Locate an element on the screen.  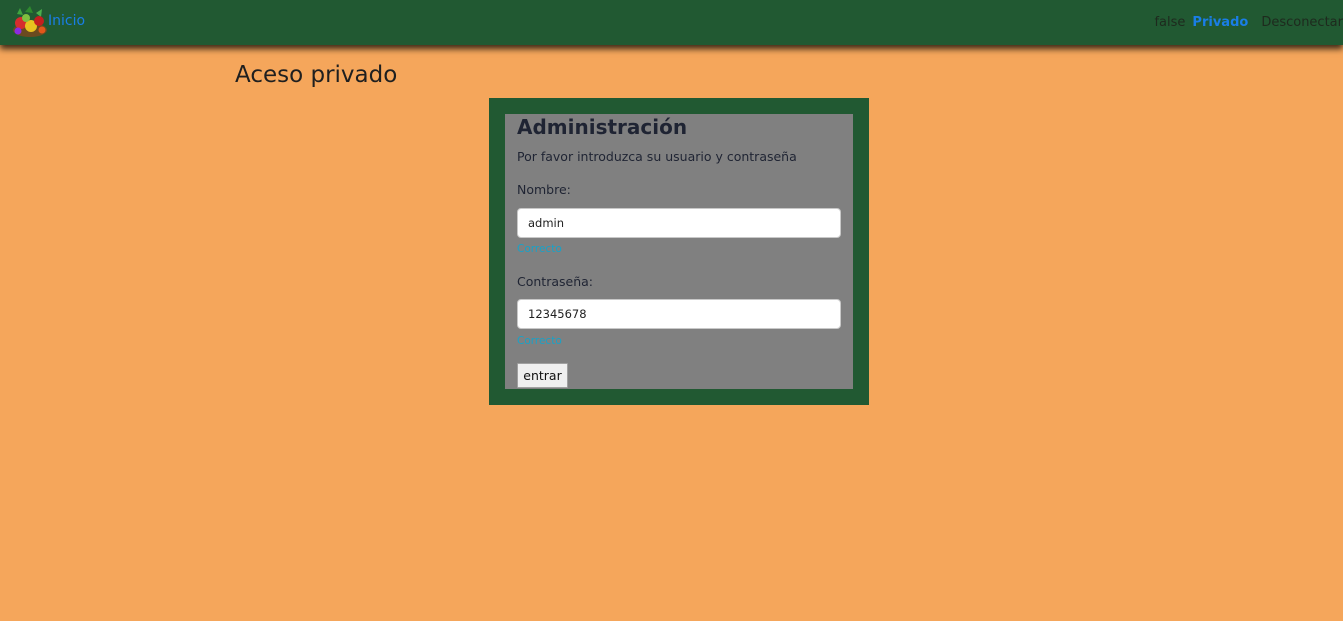
page-title: Aceso privado is located at coordinates (316, 75).